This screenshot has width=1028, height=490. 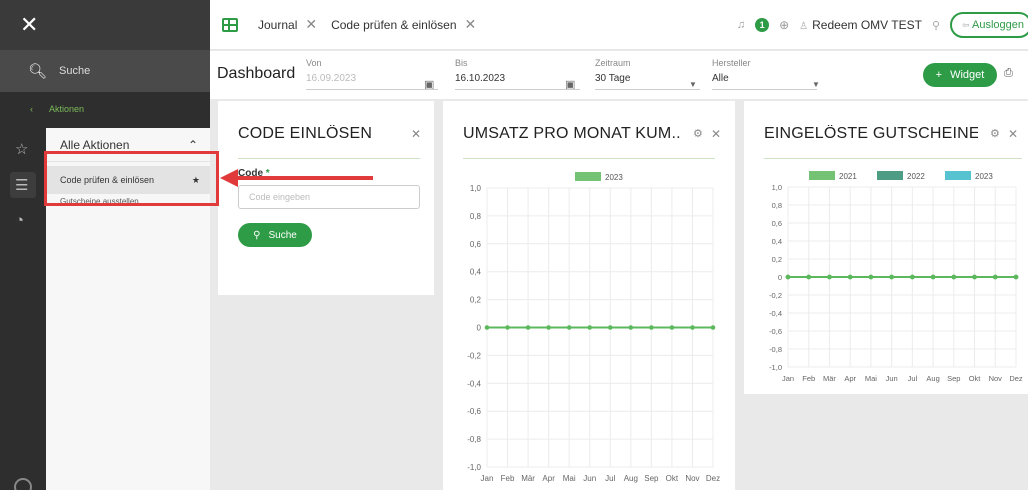 I want to click on list-icon: ☰, so click(x=21, y=185).